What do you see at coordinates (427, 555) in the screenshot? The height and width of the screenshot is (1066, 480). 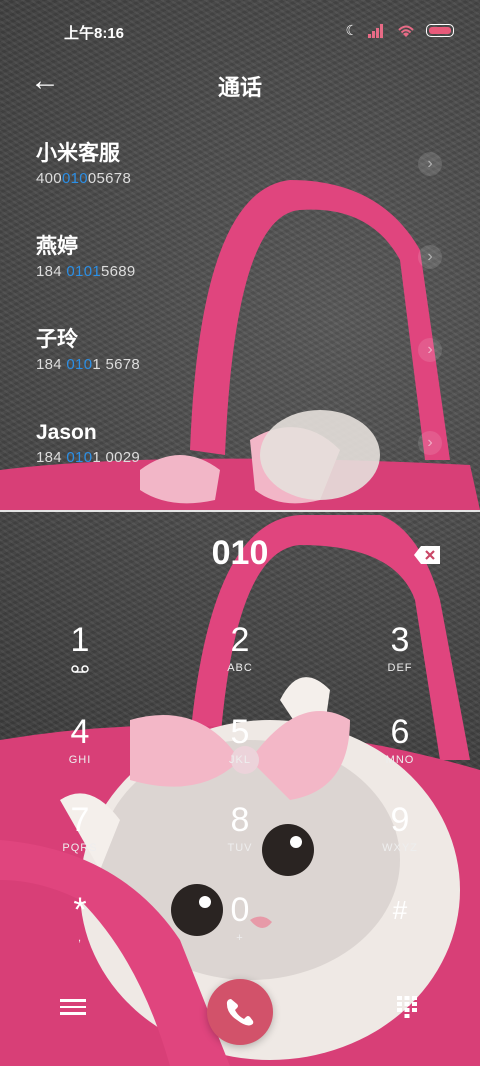 I see `backspace-icon` at bounding box center [427, 555].